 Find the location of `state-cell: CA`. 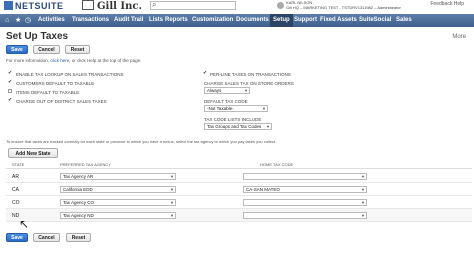

state-cell: CA is located at coordinates (15, 190).